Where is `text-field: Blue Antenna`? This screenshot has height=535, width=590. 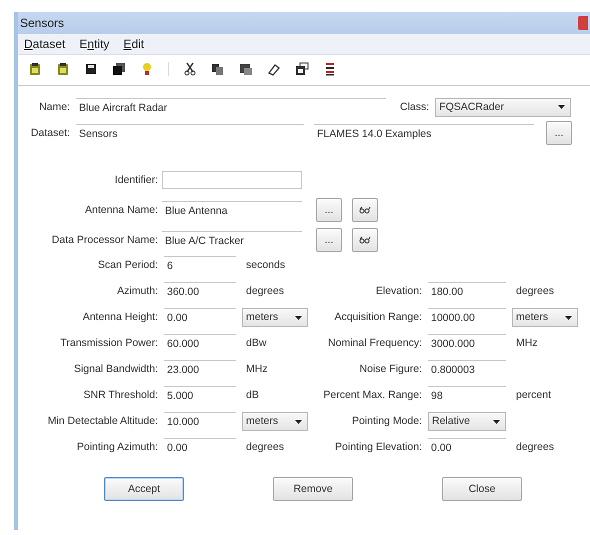 text-field: Blue Antenna is located at coordinates (232, 210).